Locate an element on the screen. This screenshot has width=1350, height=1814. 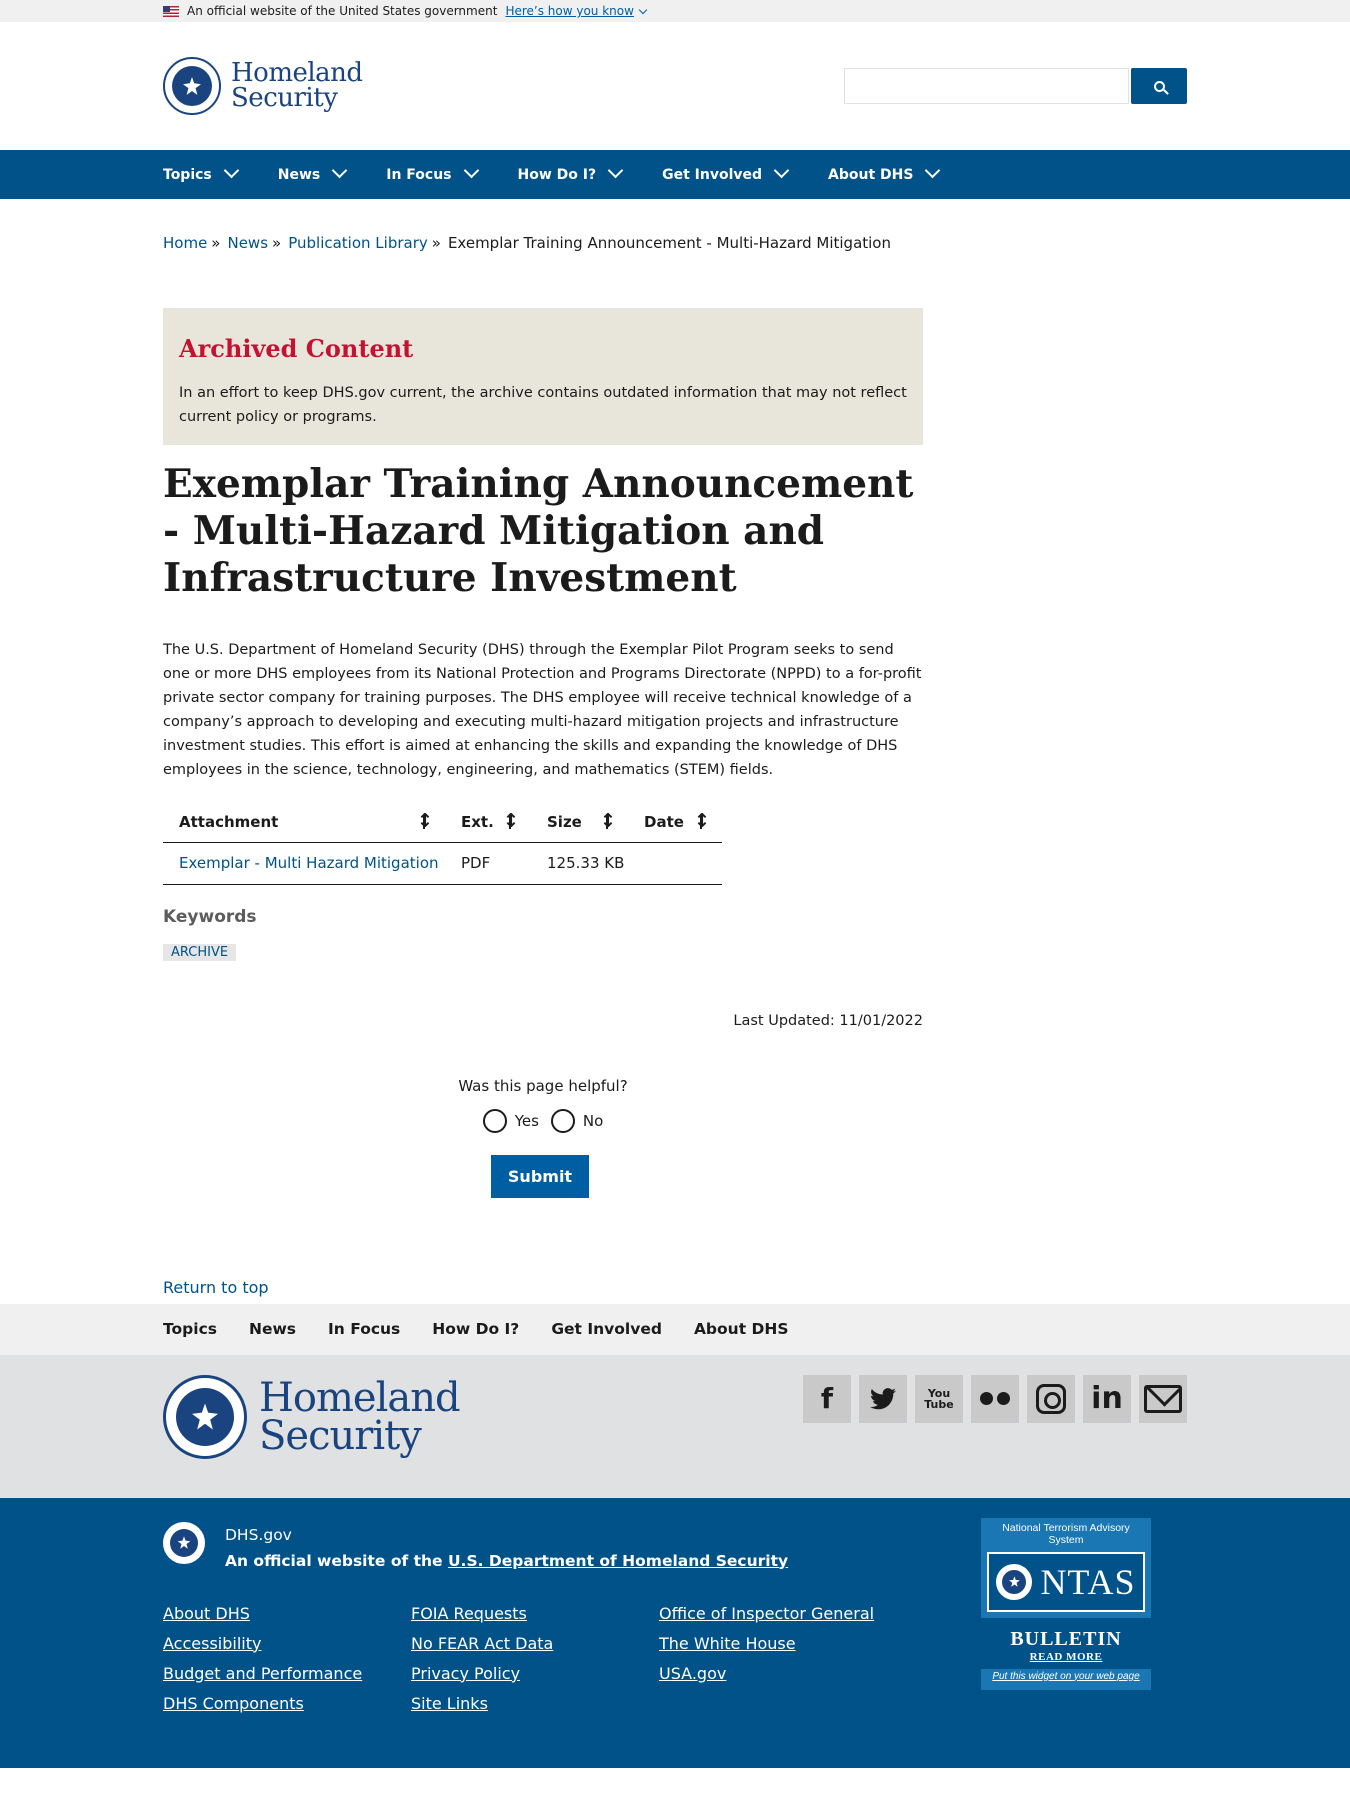
nav-in-focus: In Focus is located at coordinates (432, 172).